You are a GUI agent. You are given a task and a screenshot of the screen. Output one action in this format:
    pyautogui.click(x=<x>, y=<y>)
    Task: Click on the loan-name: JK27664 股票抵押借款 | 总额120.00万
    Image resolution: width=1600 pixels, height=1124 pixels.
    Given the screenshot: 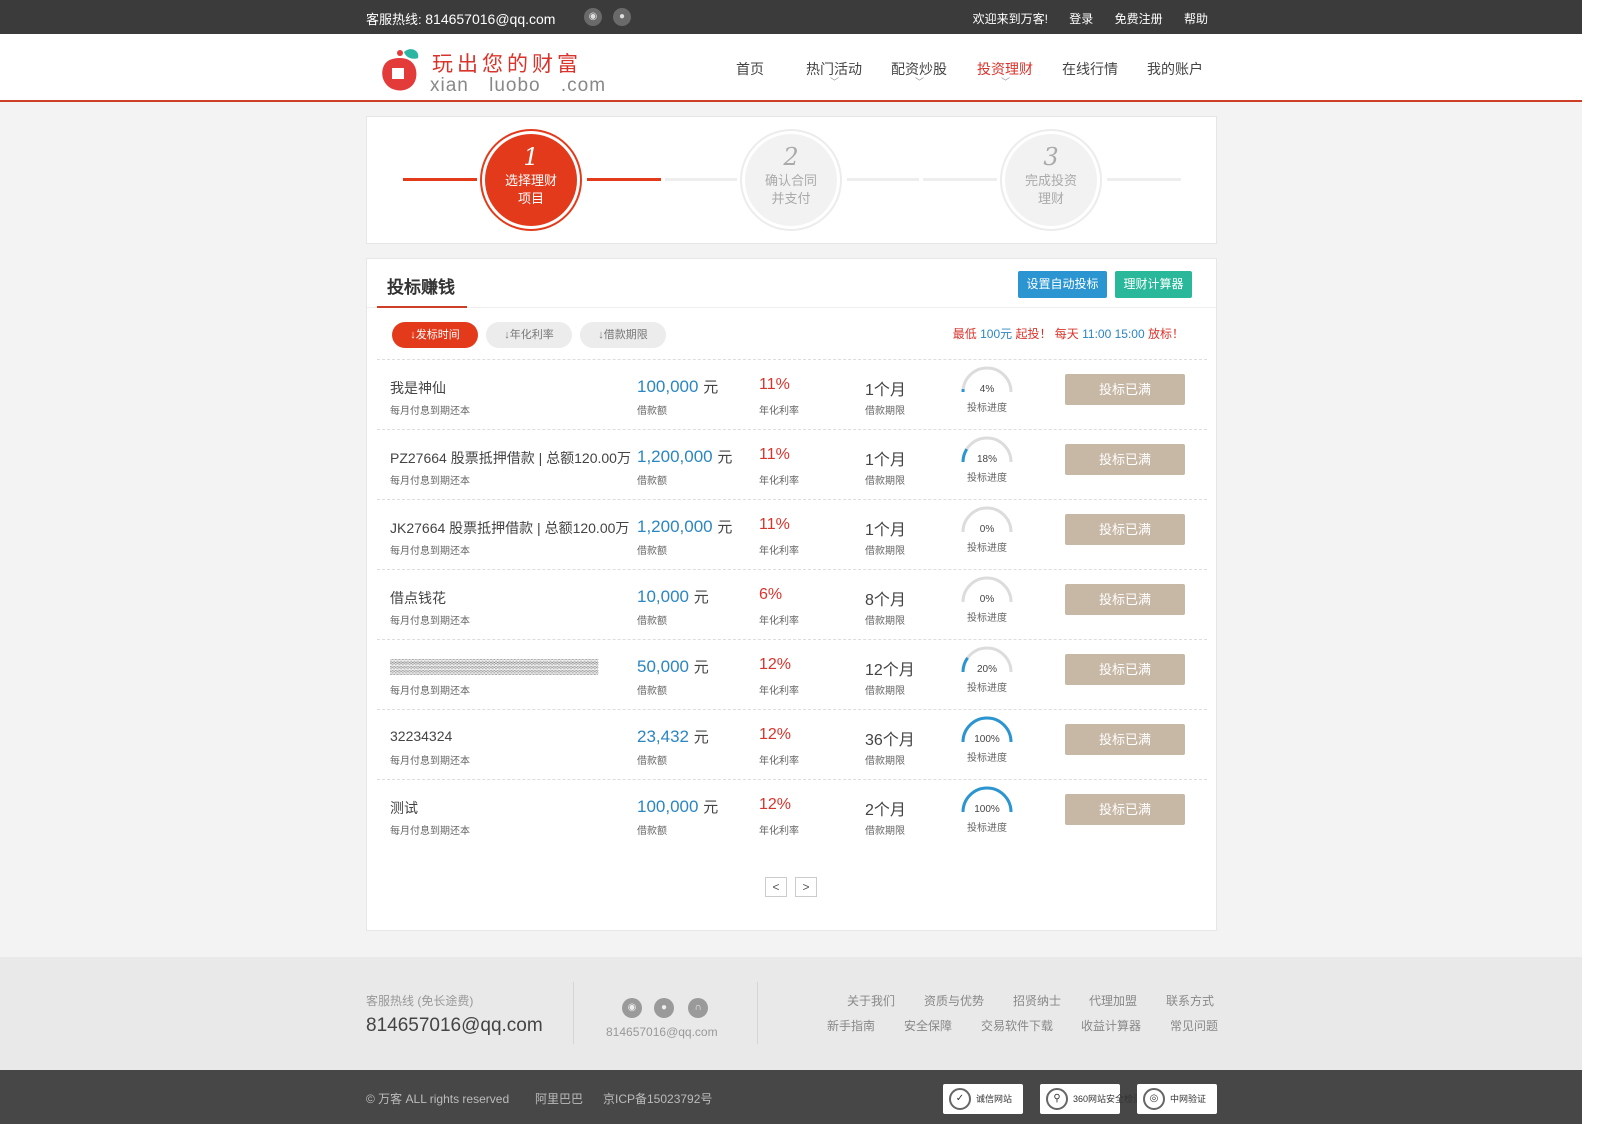 What is the action you would take?
    pyautogui.click(x=509, y=528)
    